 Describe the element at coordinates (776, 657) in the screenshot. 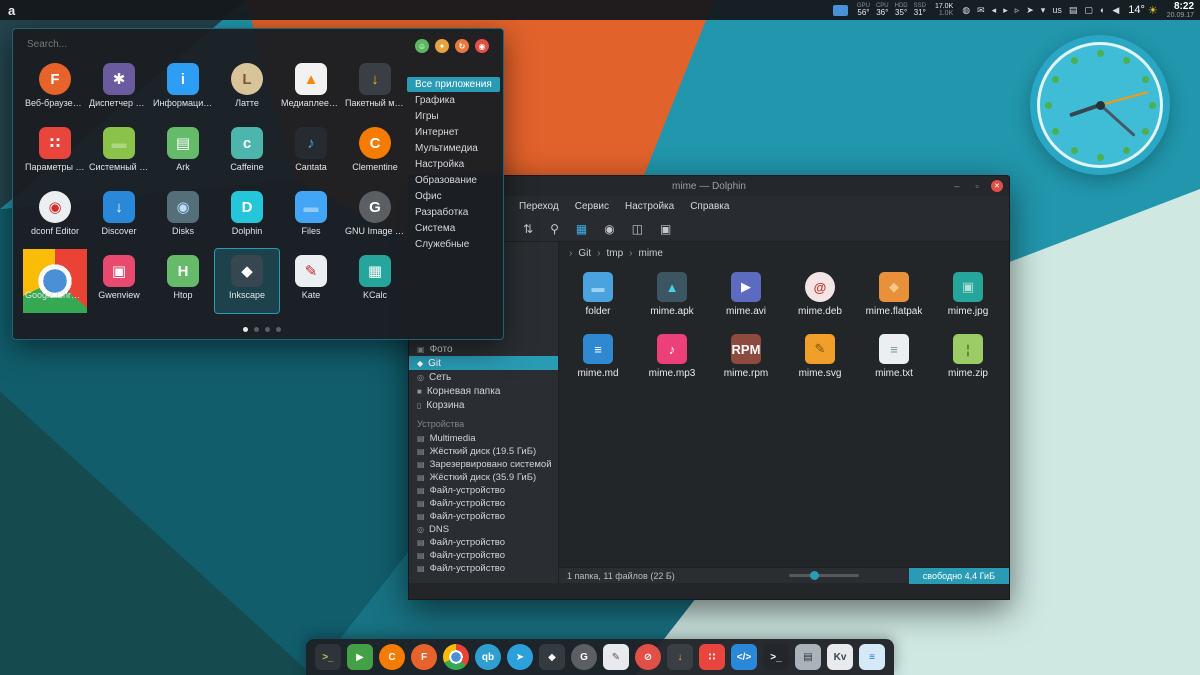

I see `terminal-2-icon: >_` at that location.